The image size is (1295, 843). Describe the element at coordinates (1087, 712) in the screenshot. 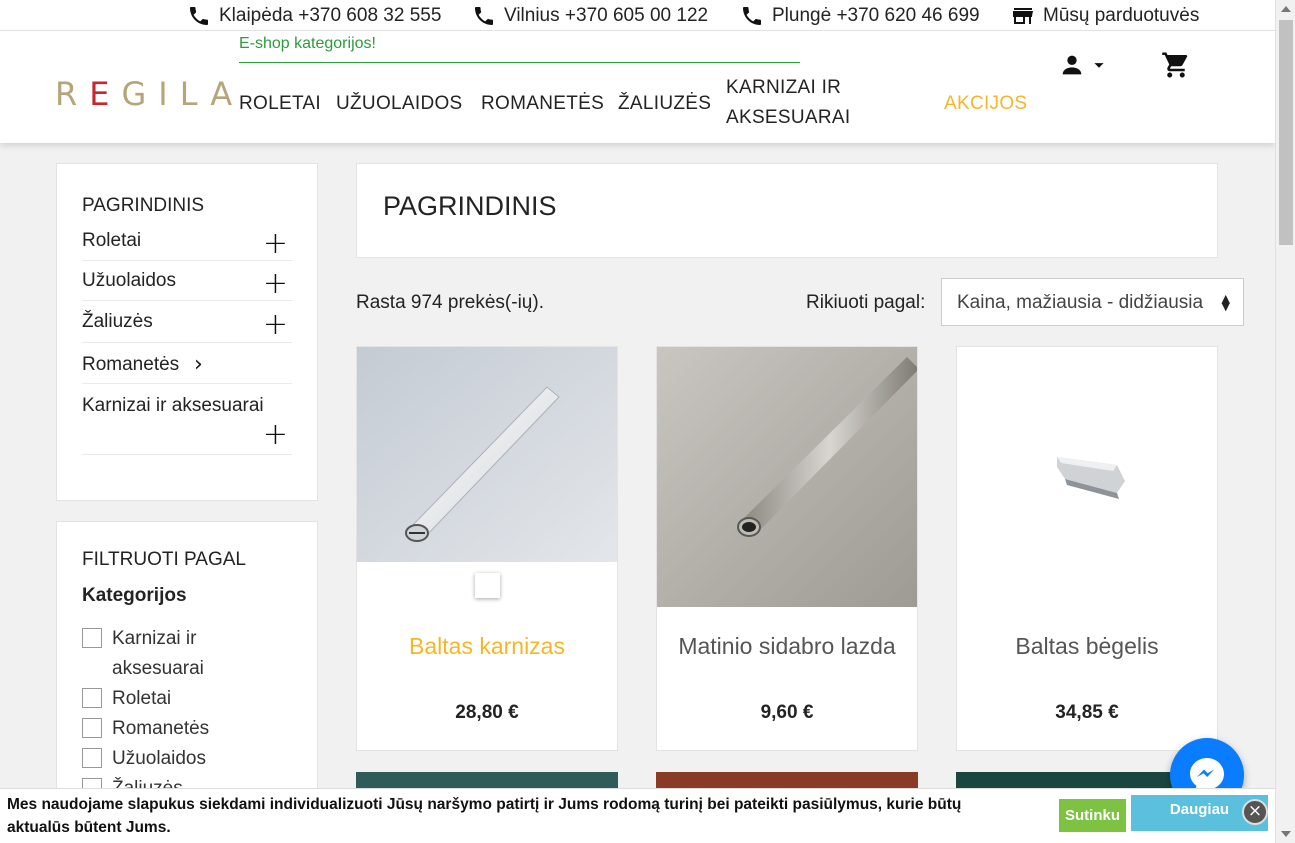

I see `product-price: 34,85 €` at that location.